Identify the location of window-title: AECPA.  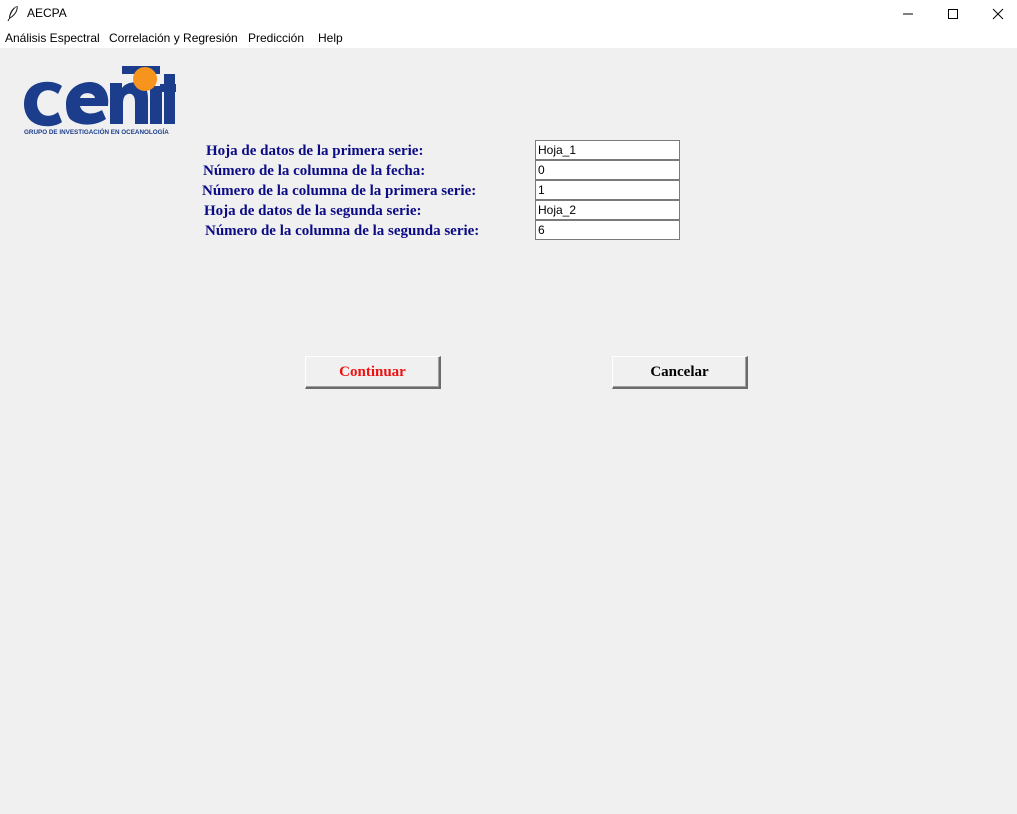
(47, 13).